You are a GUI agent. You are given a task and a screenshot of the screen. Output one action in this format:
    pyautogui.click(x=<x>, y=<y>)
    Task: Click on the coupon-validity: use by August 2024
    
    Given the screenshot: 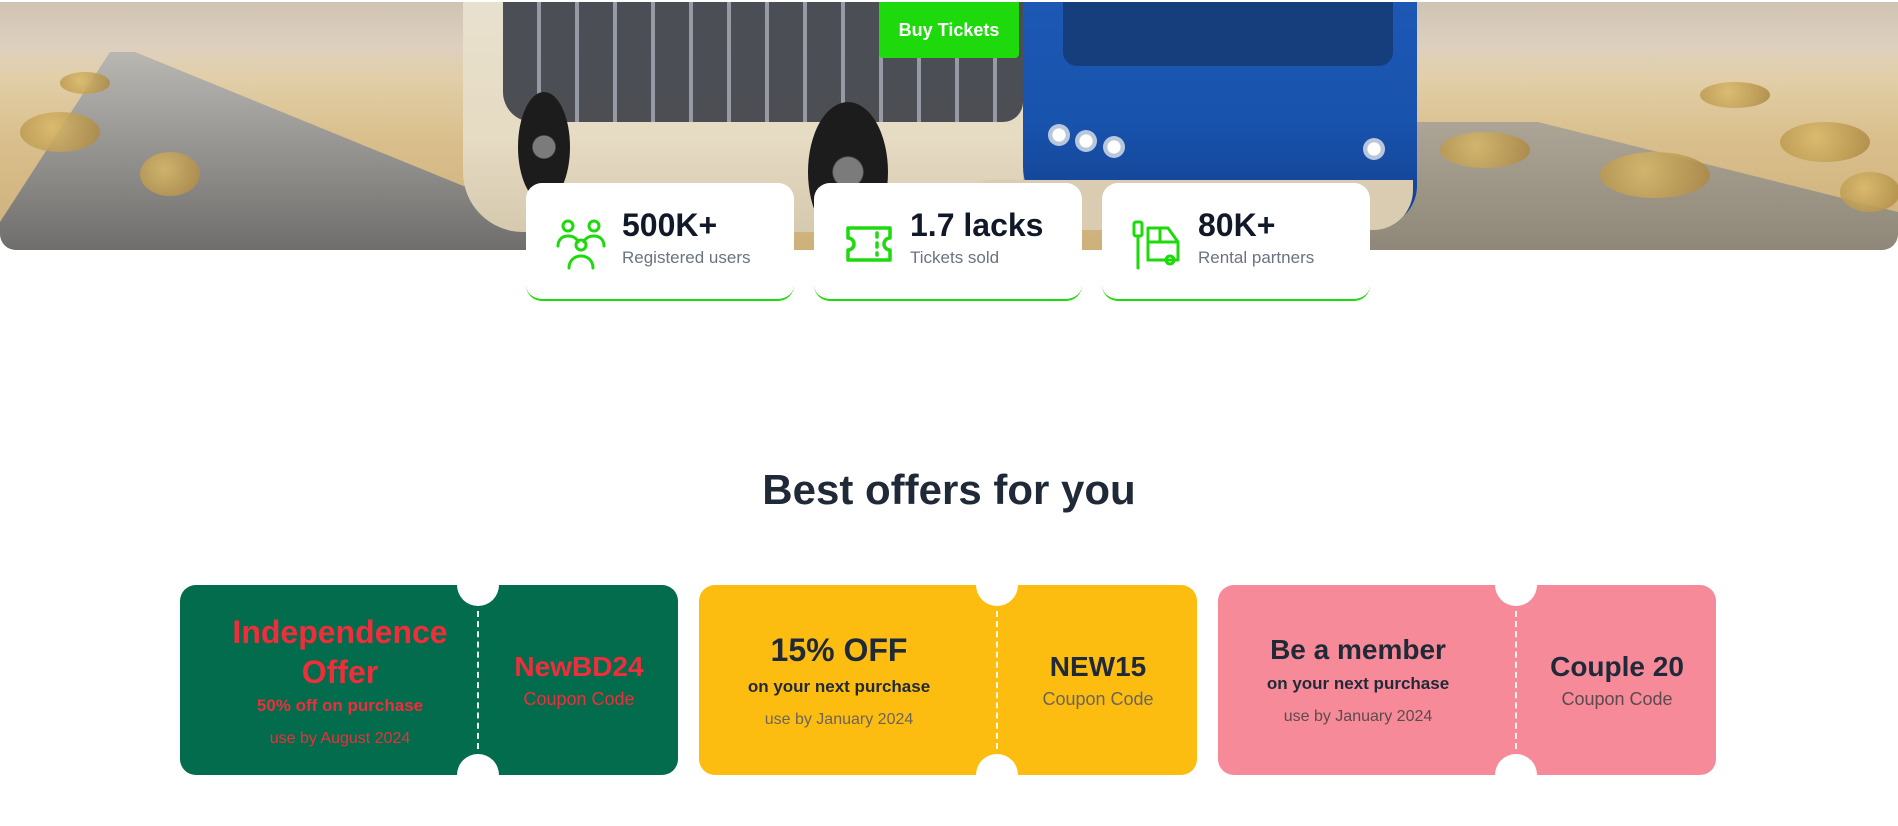 What is the action you would take?
    pyautogui.click(x=340, y=738)
    